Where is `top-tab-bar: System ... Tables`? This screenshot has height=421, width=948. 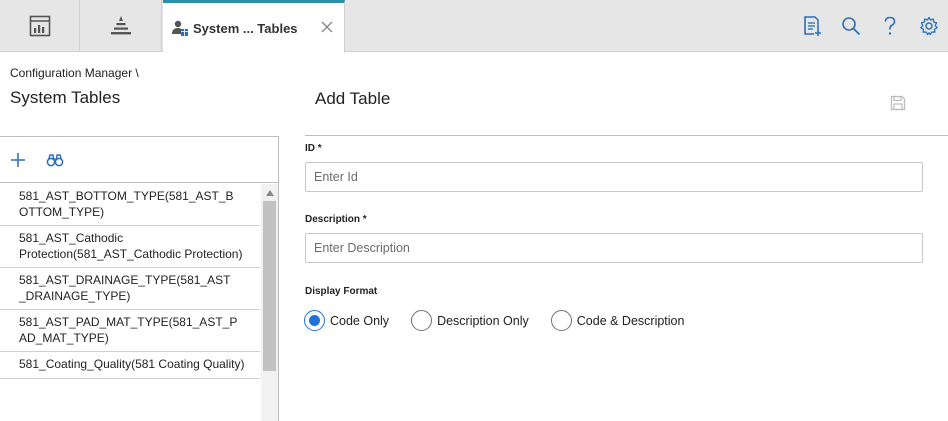 top-tab-bar: System ... Tables is located at coordinates (474, 26).